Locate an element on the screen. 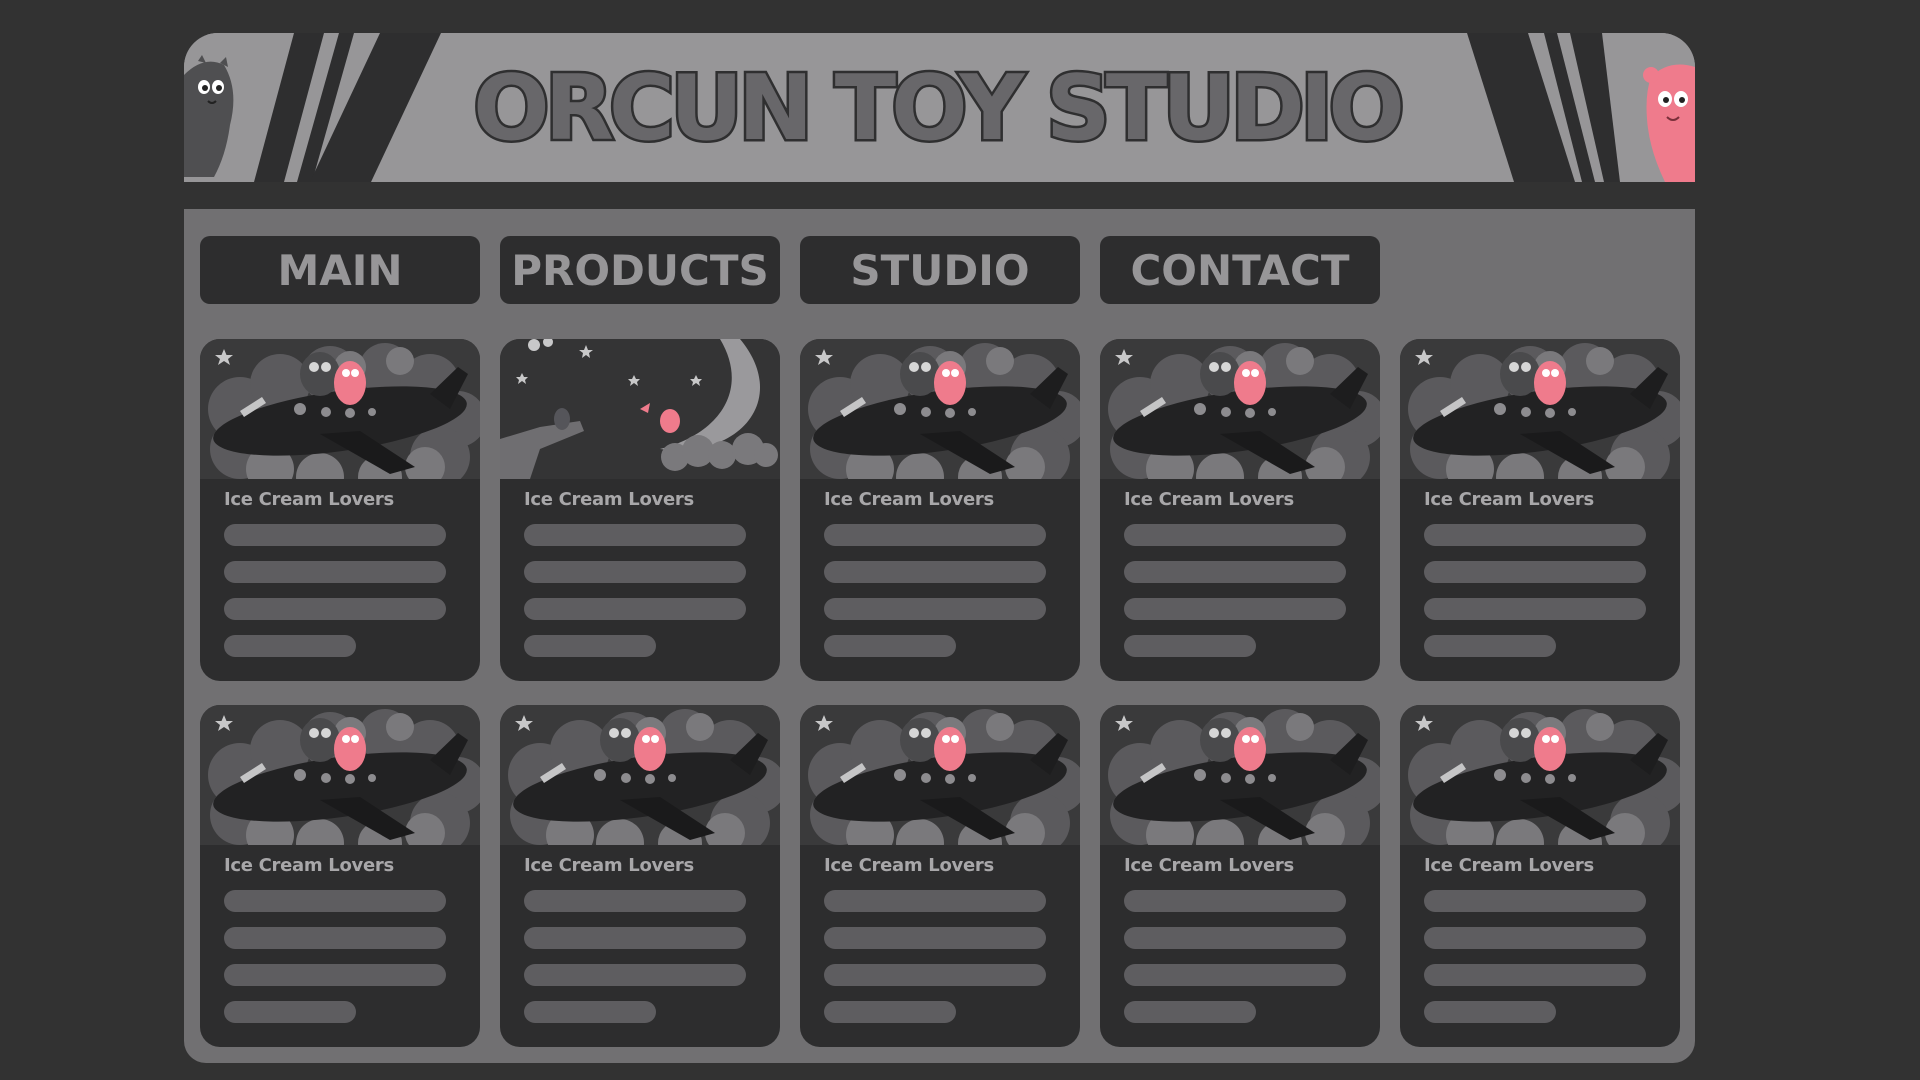 Image resolution: width=1920 pixels, height=1080 pixels. nav-contact-button: CONTACT is located at coordinates (1240, 270).